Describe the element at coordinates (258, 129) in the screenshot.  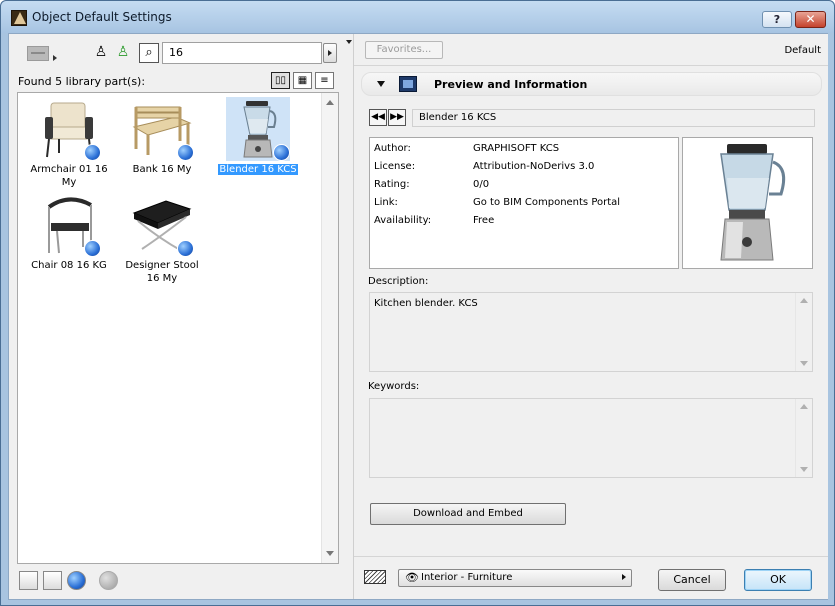
I see `blender-thumbnail` at that location.